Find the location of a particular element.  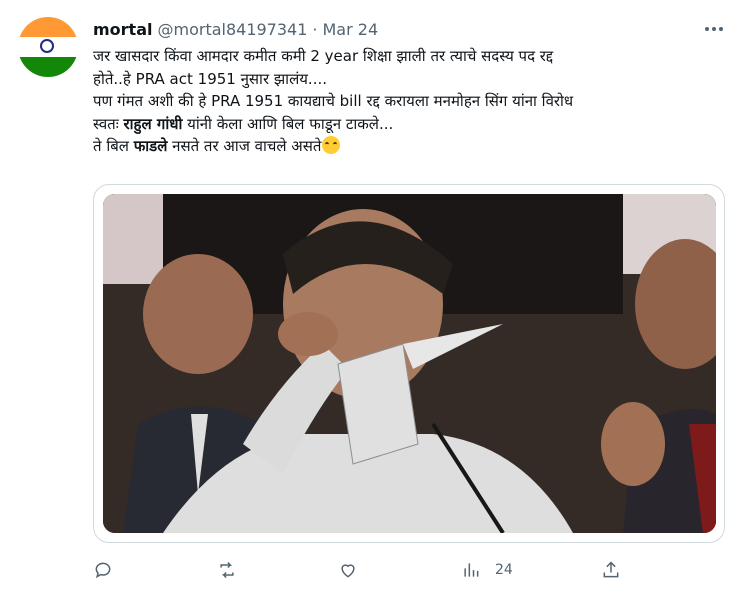

share-button is located at coordinates (611, 570).